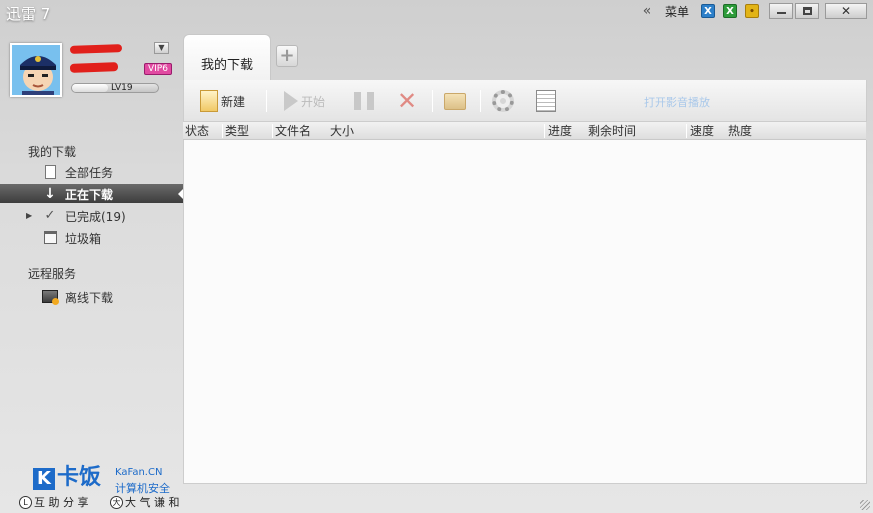  Describe the element at coordinates (152, 502) in the screenshot. I see `footer-harmony-label: 大 气 谦 和` at that location.